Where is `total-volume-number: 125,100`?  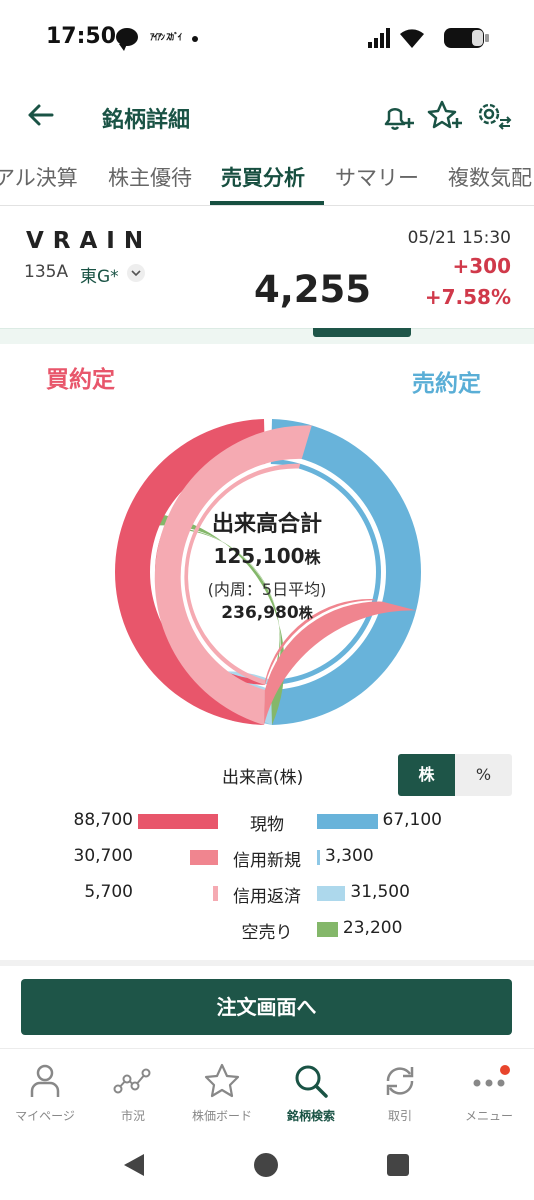 total-volume-number: 125,100 is located at coordinates (259, 556).